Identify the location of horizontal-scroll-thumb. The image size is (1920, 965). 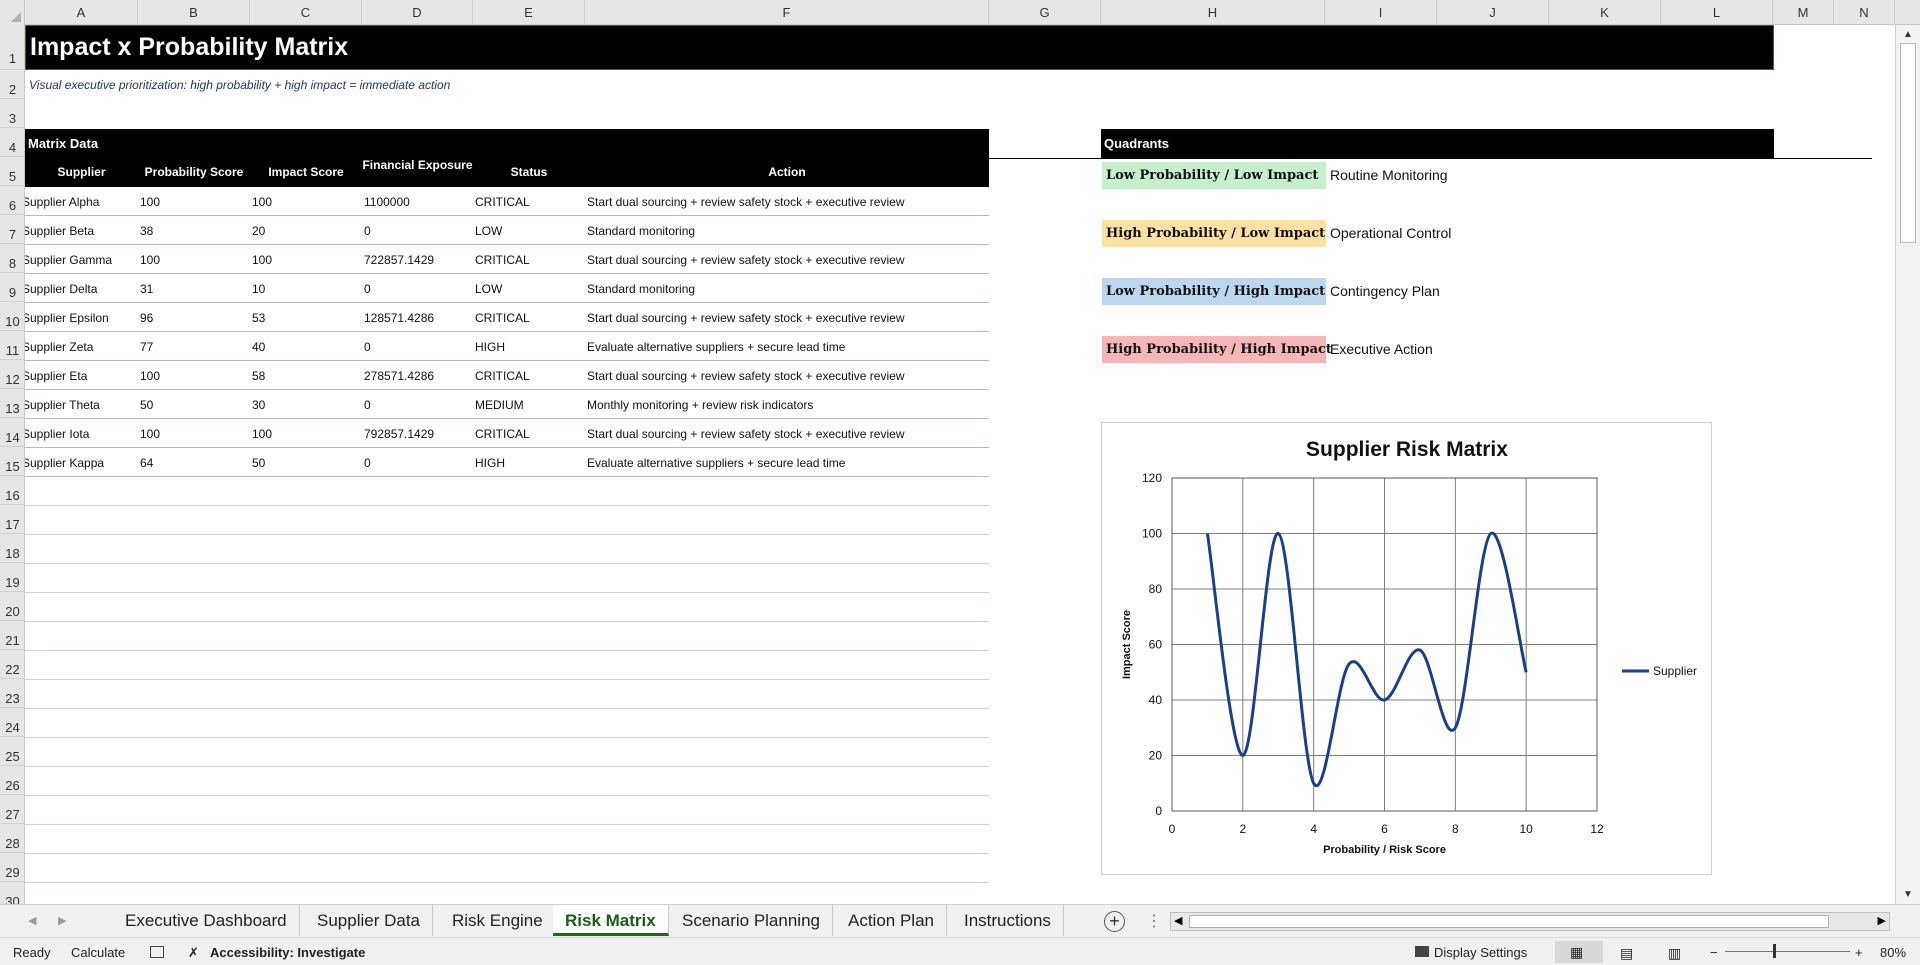
(1509, 921).